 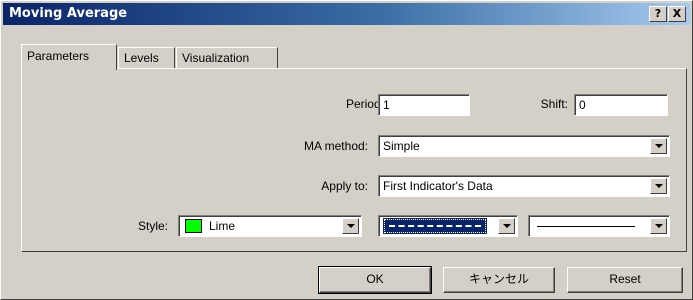 What do you see at coordinates (69, 57) in the screenshot?
I see `tab-parameters: Parameters` at bounding box center [69, 57].